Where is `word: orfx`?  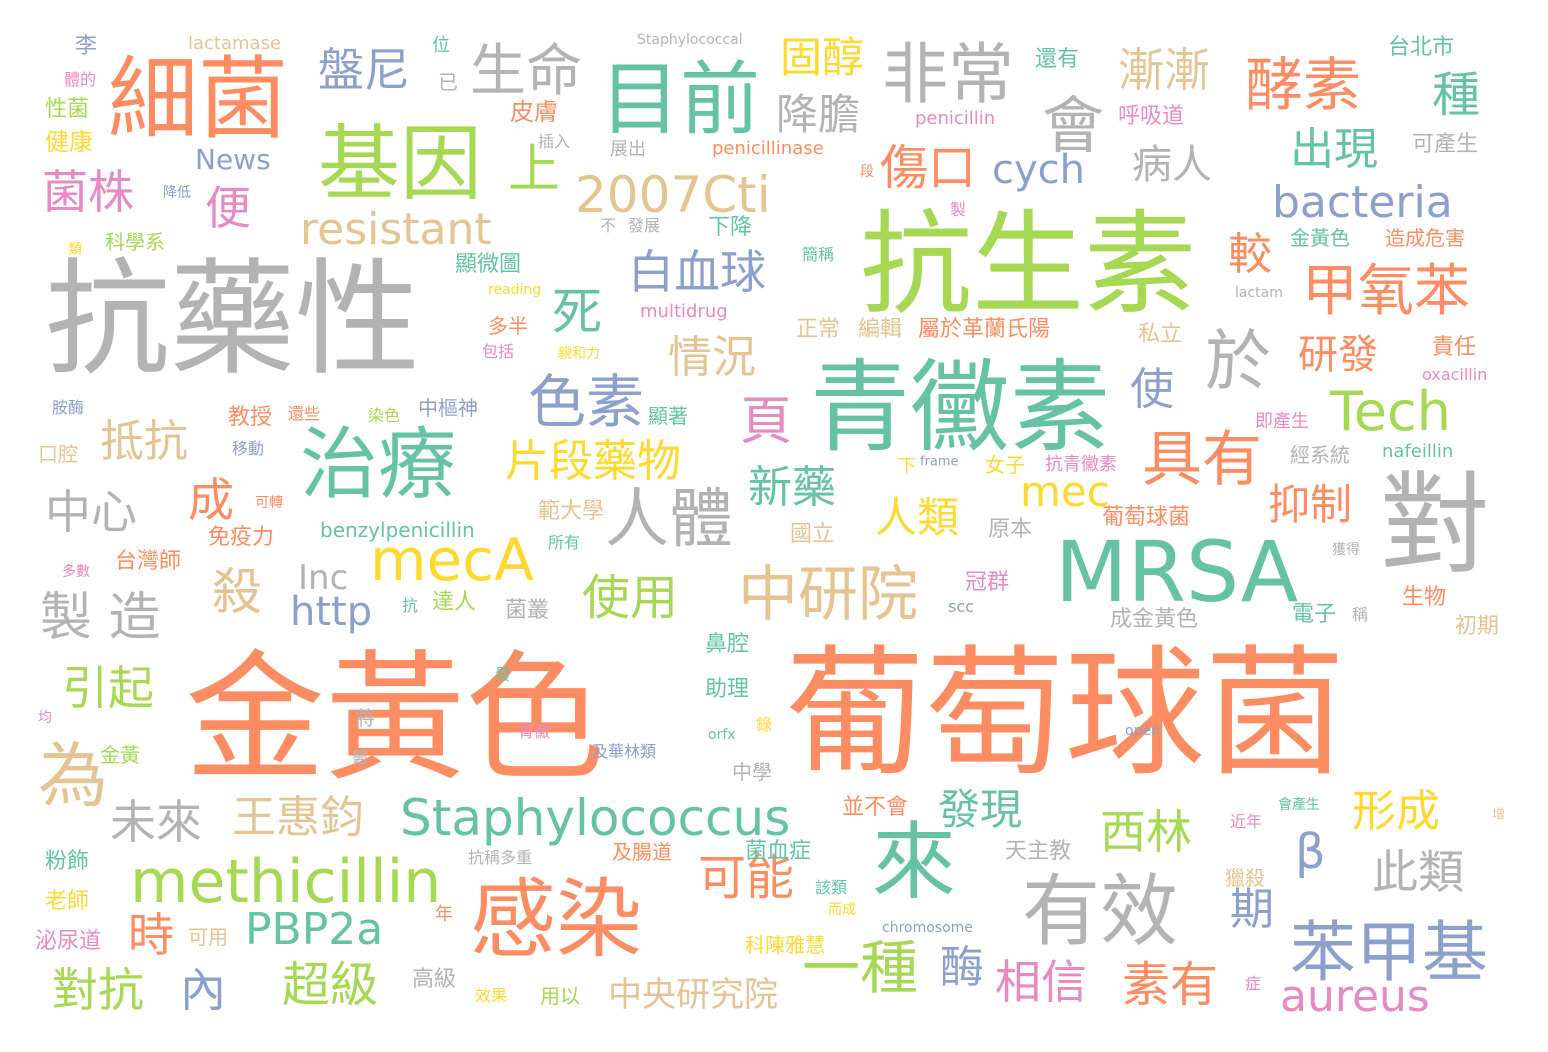
word: orfx is located at coordinates (722, 735).